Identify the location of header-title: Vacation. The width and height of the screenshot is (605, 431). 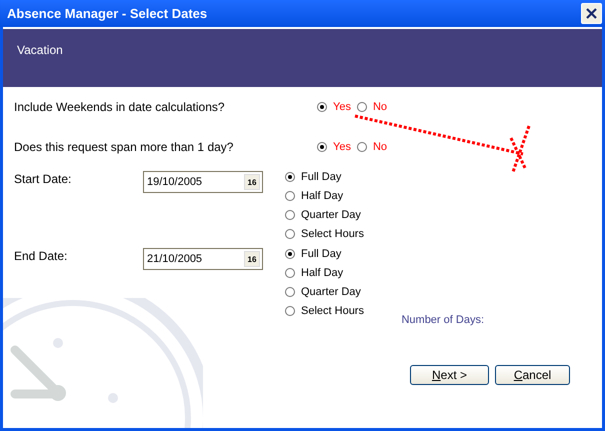
(40, 50).